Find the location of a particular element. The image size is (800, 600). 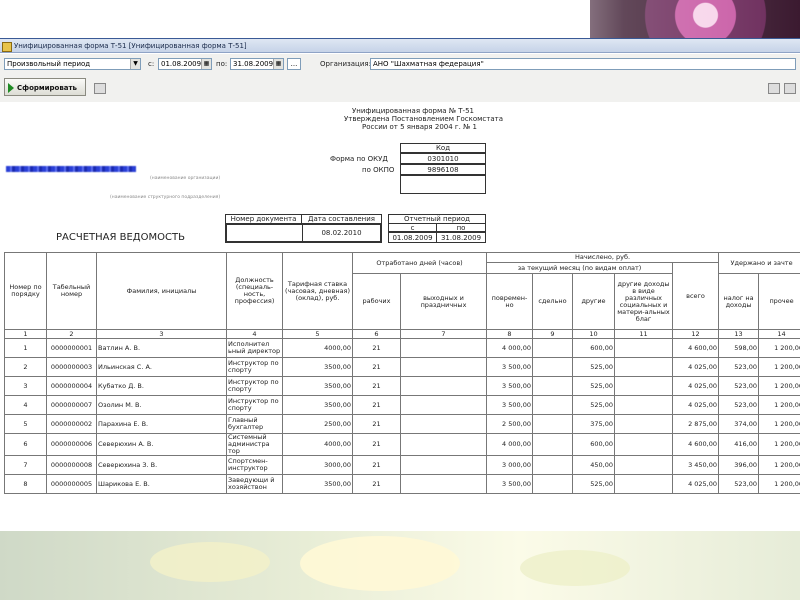

cell-total: 2 875,00 is located at coordinates (695, 424).